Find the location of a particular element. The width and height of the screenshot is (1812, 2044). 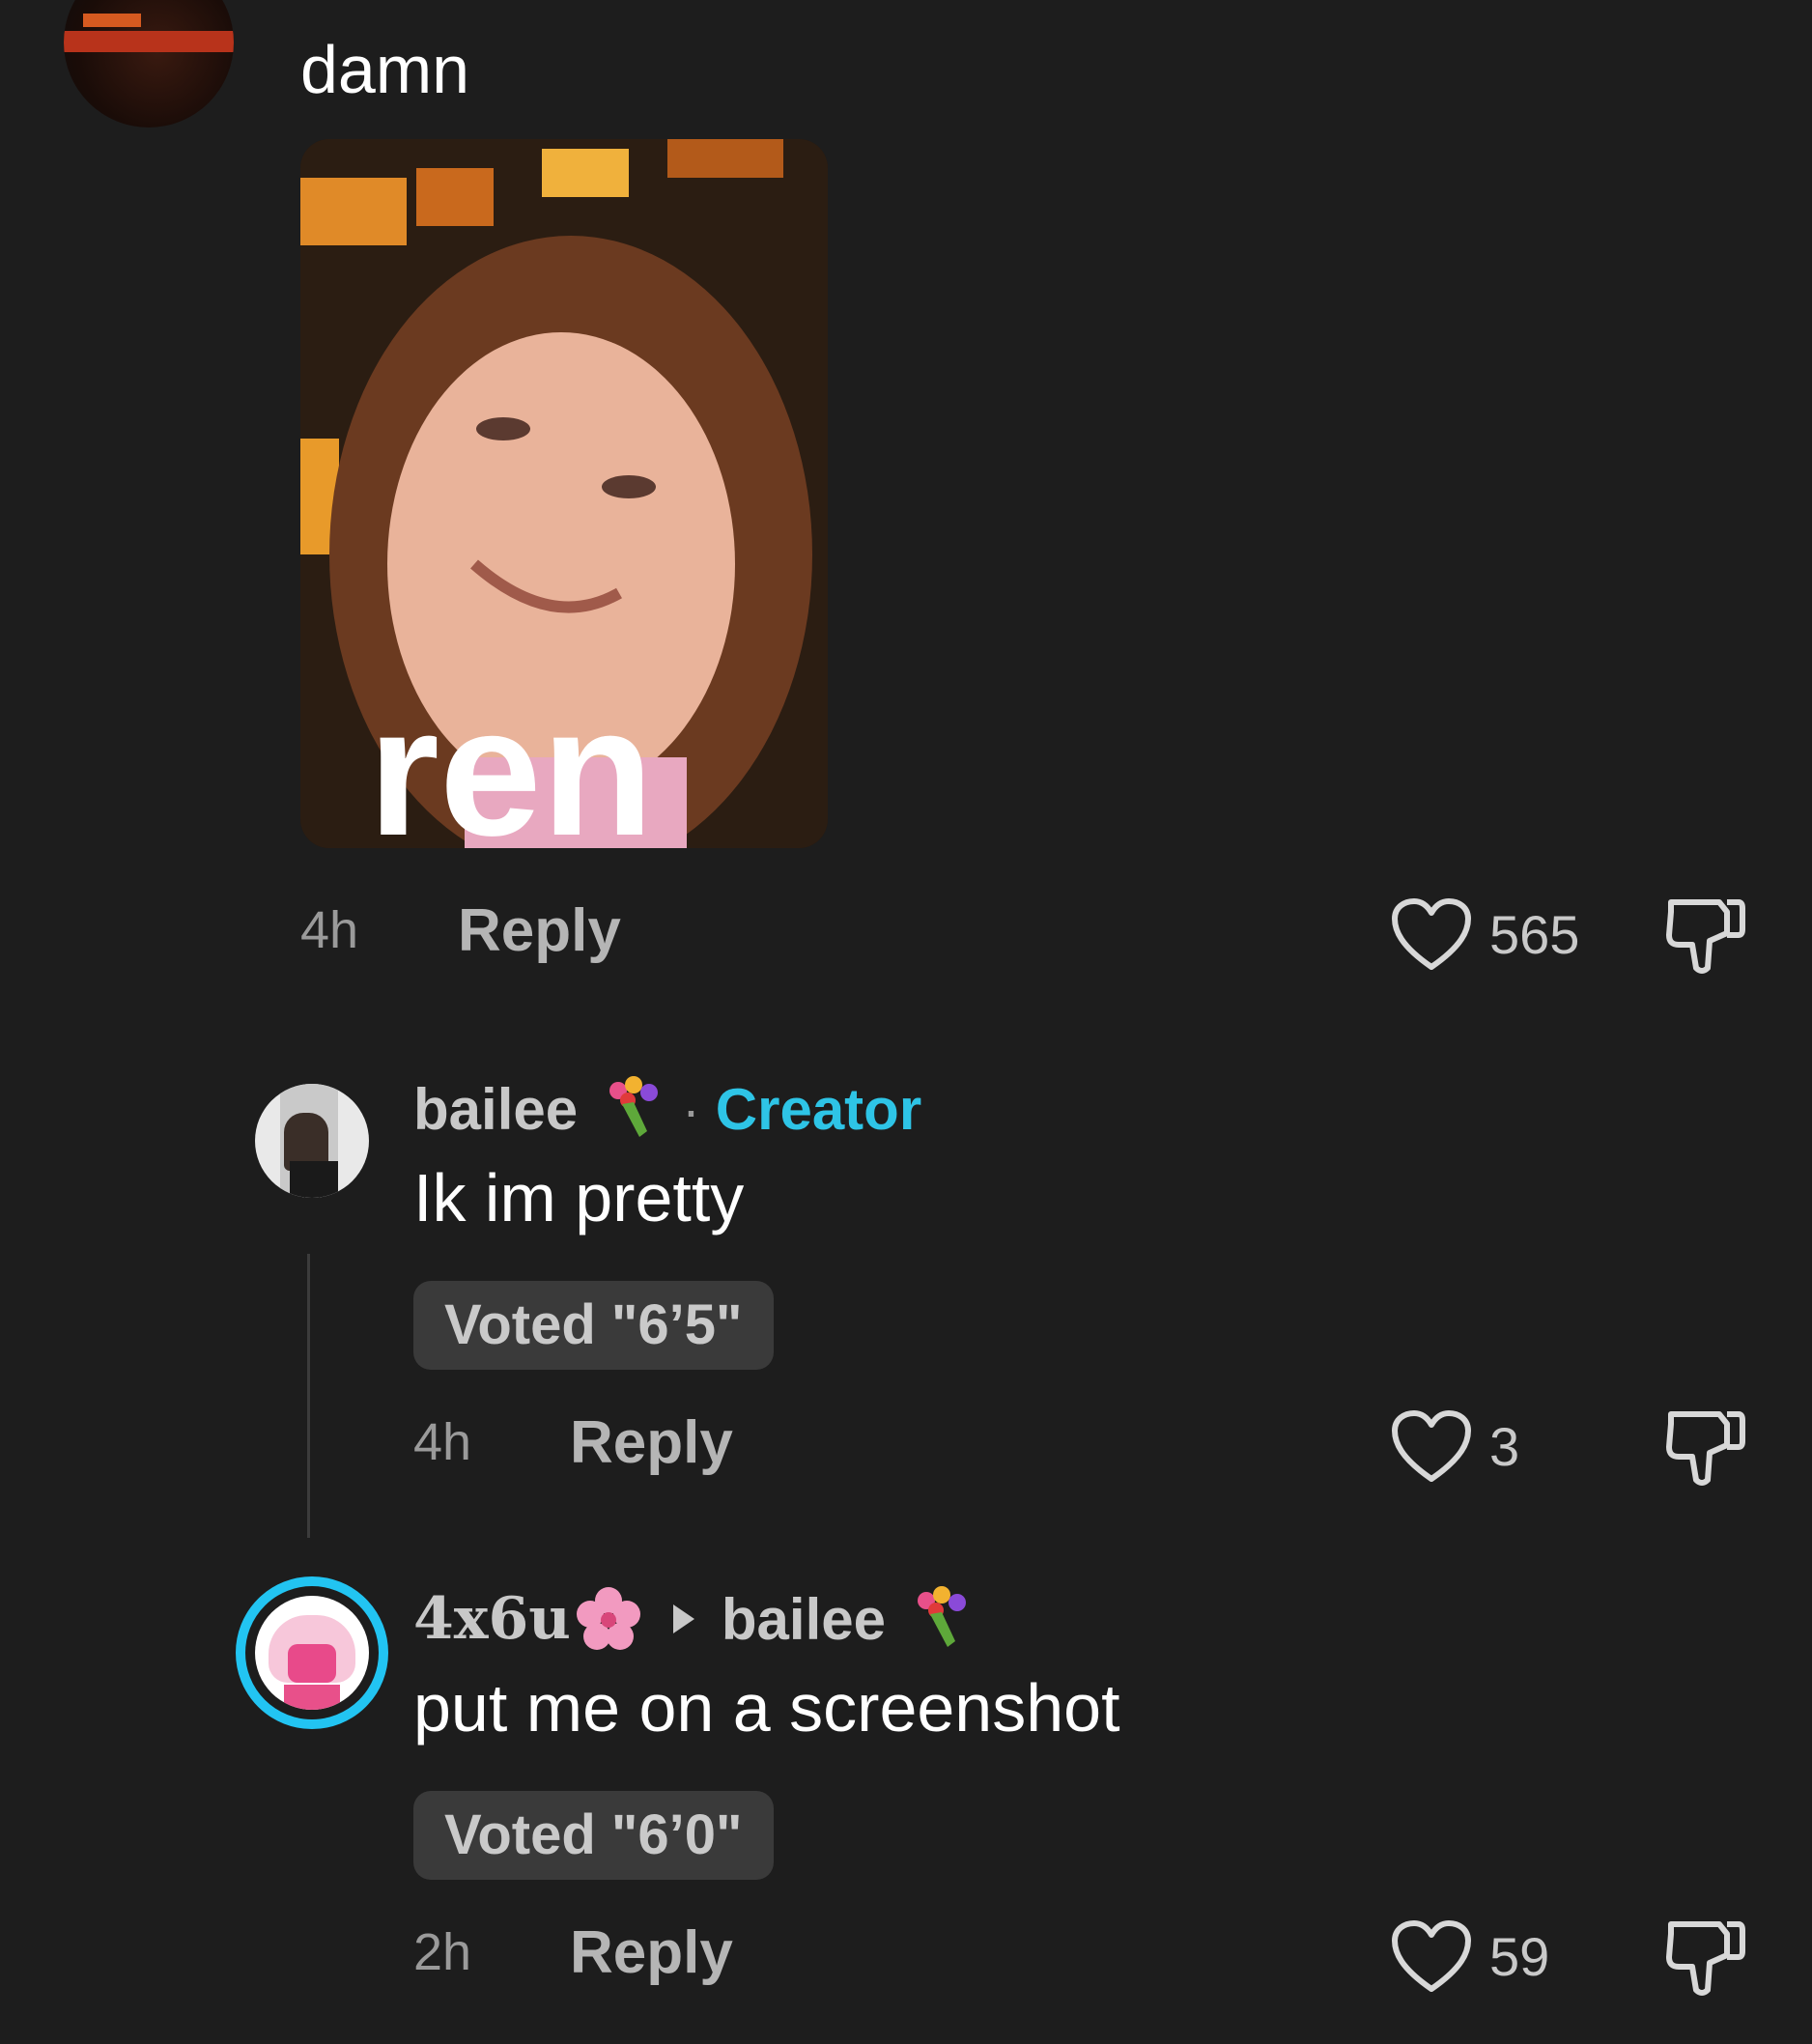

vote-badge: Voted "6’5" is located at coordinates (593, 1326).